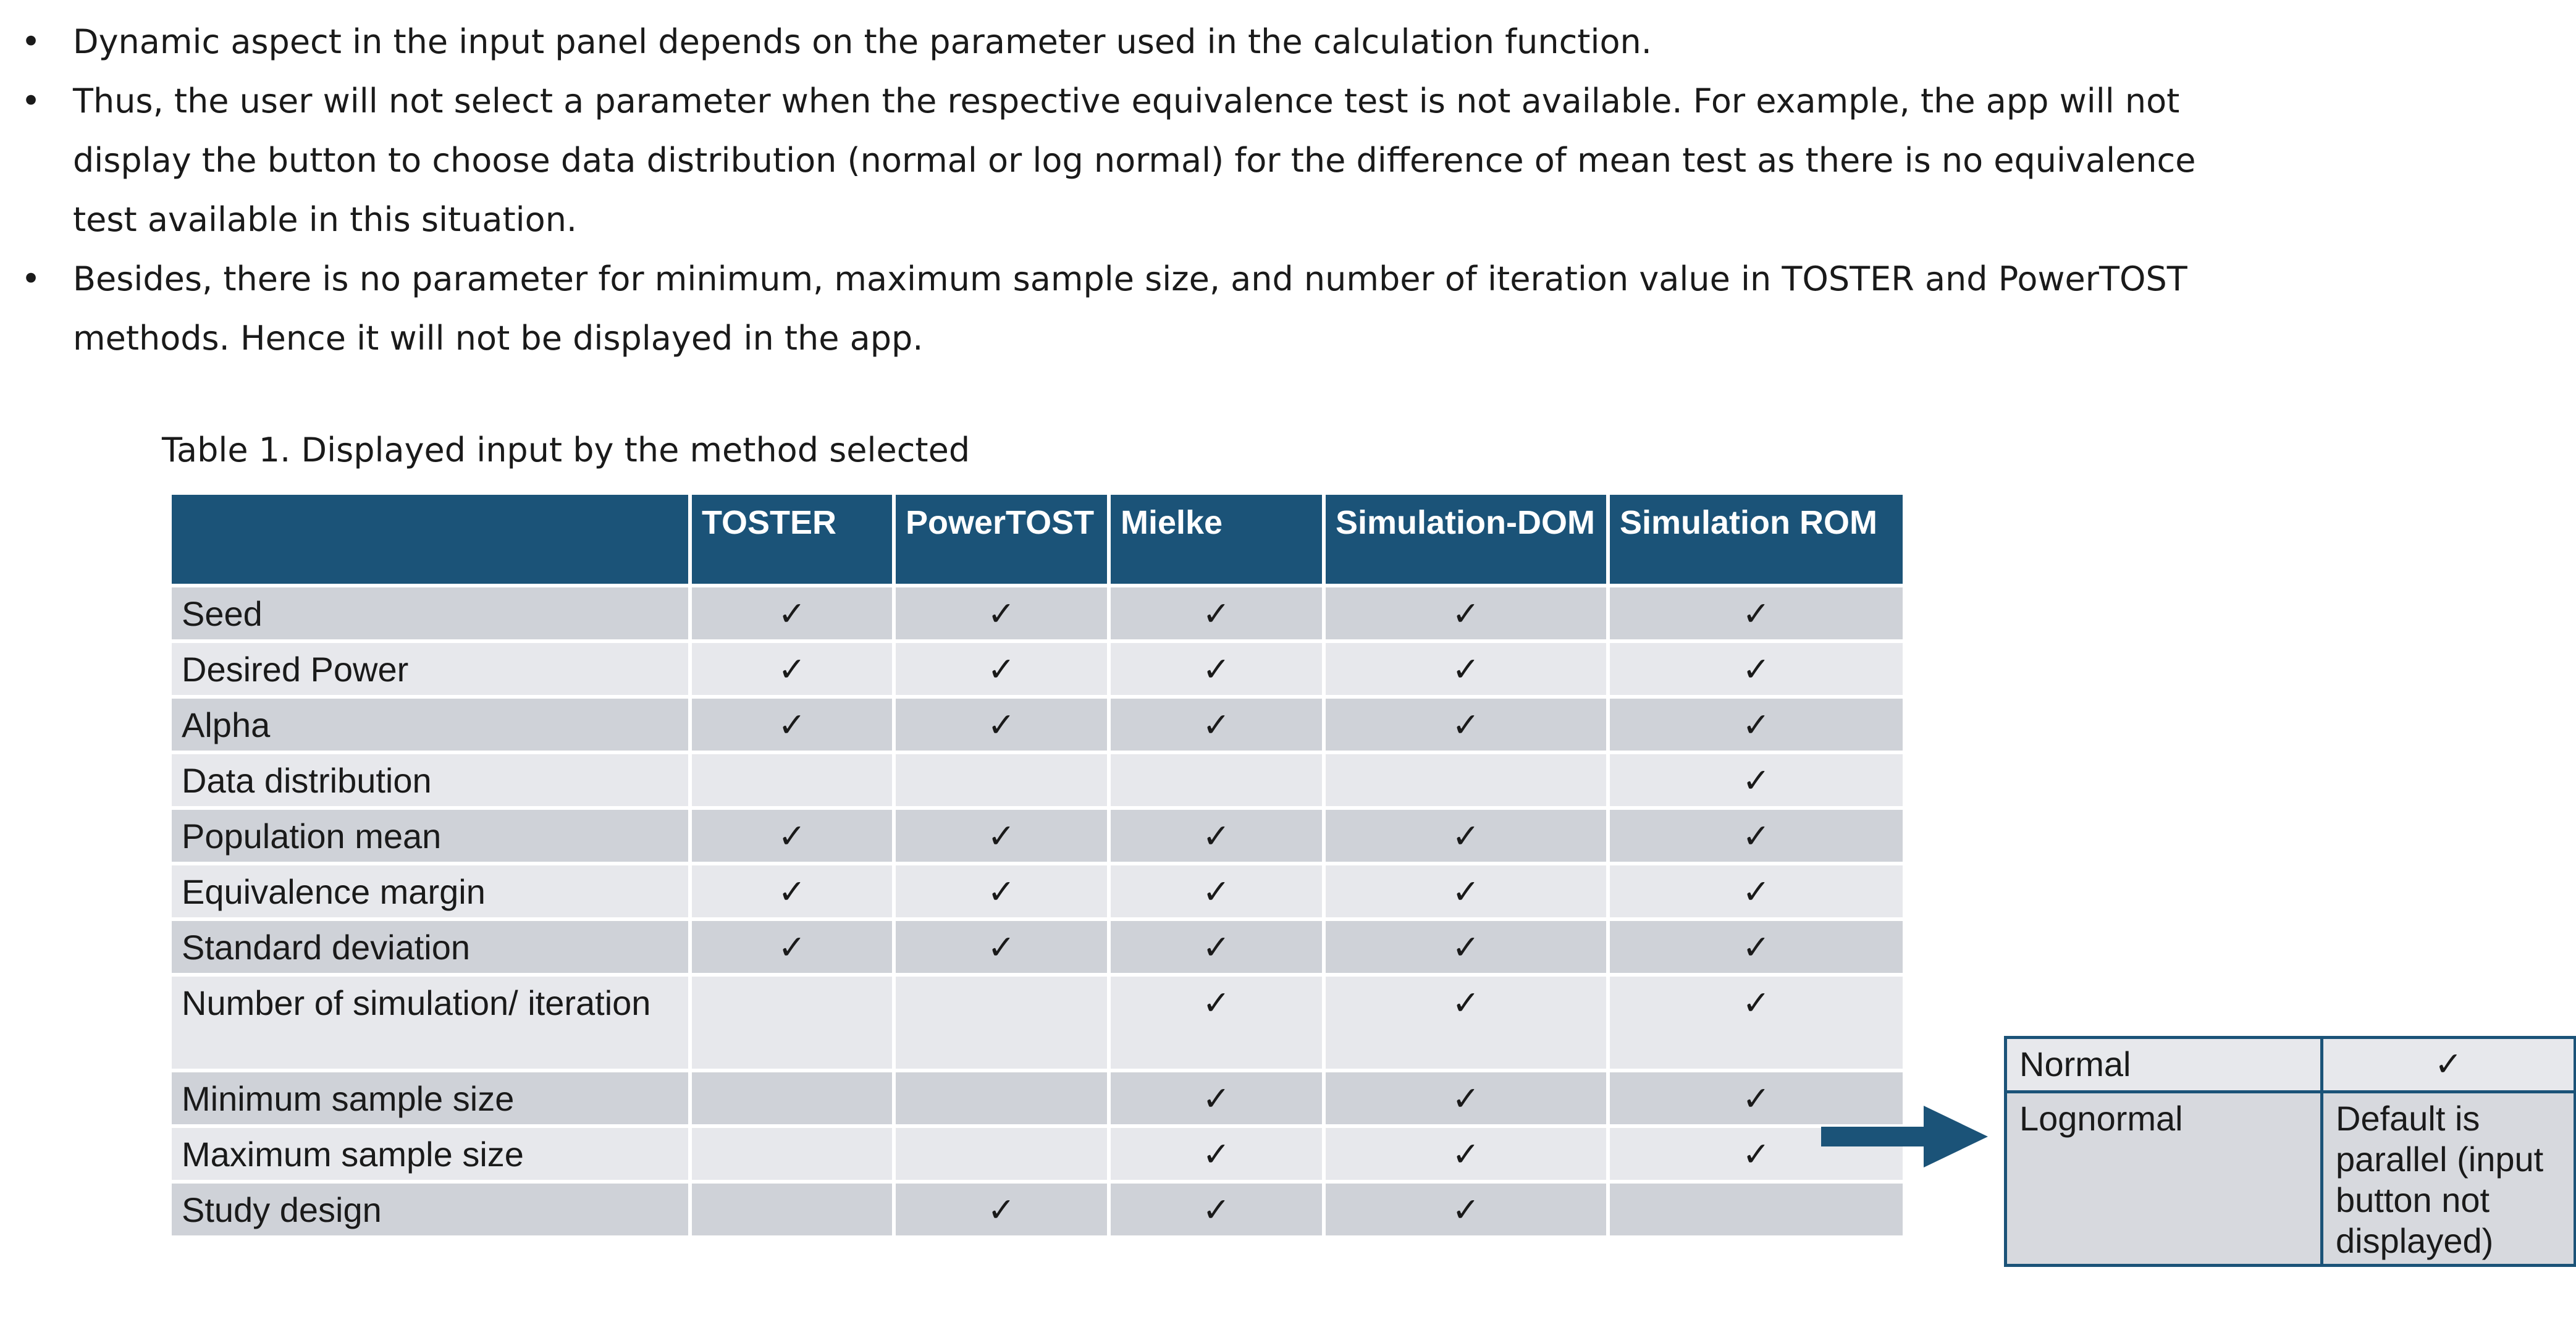 Image resolution: width=2576 pixels, height=1325 pixels. Describe the element at coordinates (1216, 539) in the screenshot. I see `column-header: Mielke` at that location.